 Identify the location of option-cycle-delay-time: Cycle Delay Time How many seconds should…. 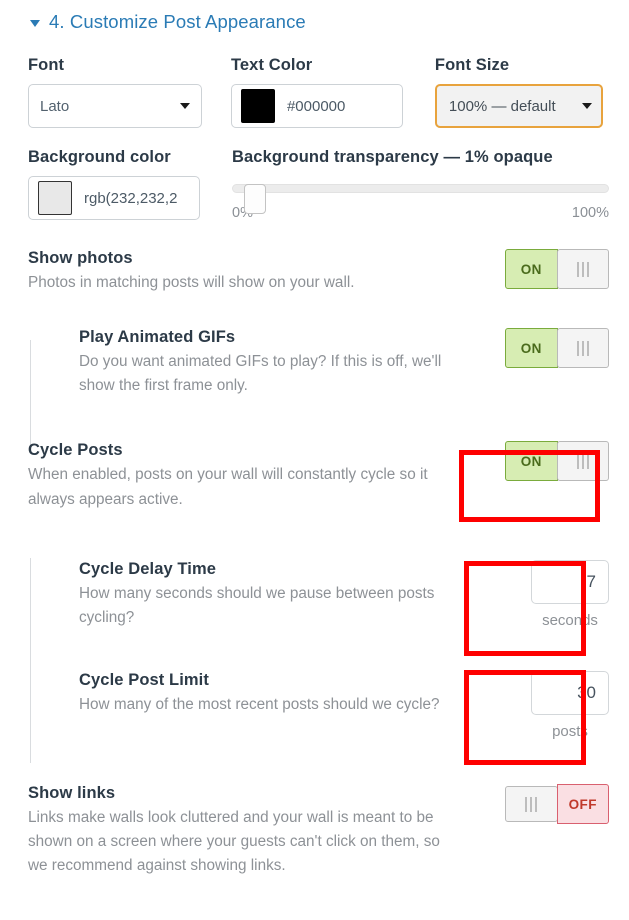
(318, 594).